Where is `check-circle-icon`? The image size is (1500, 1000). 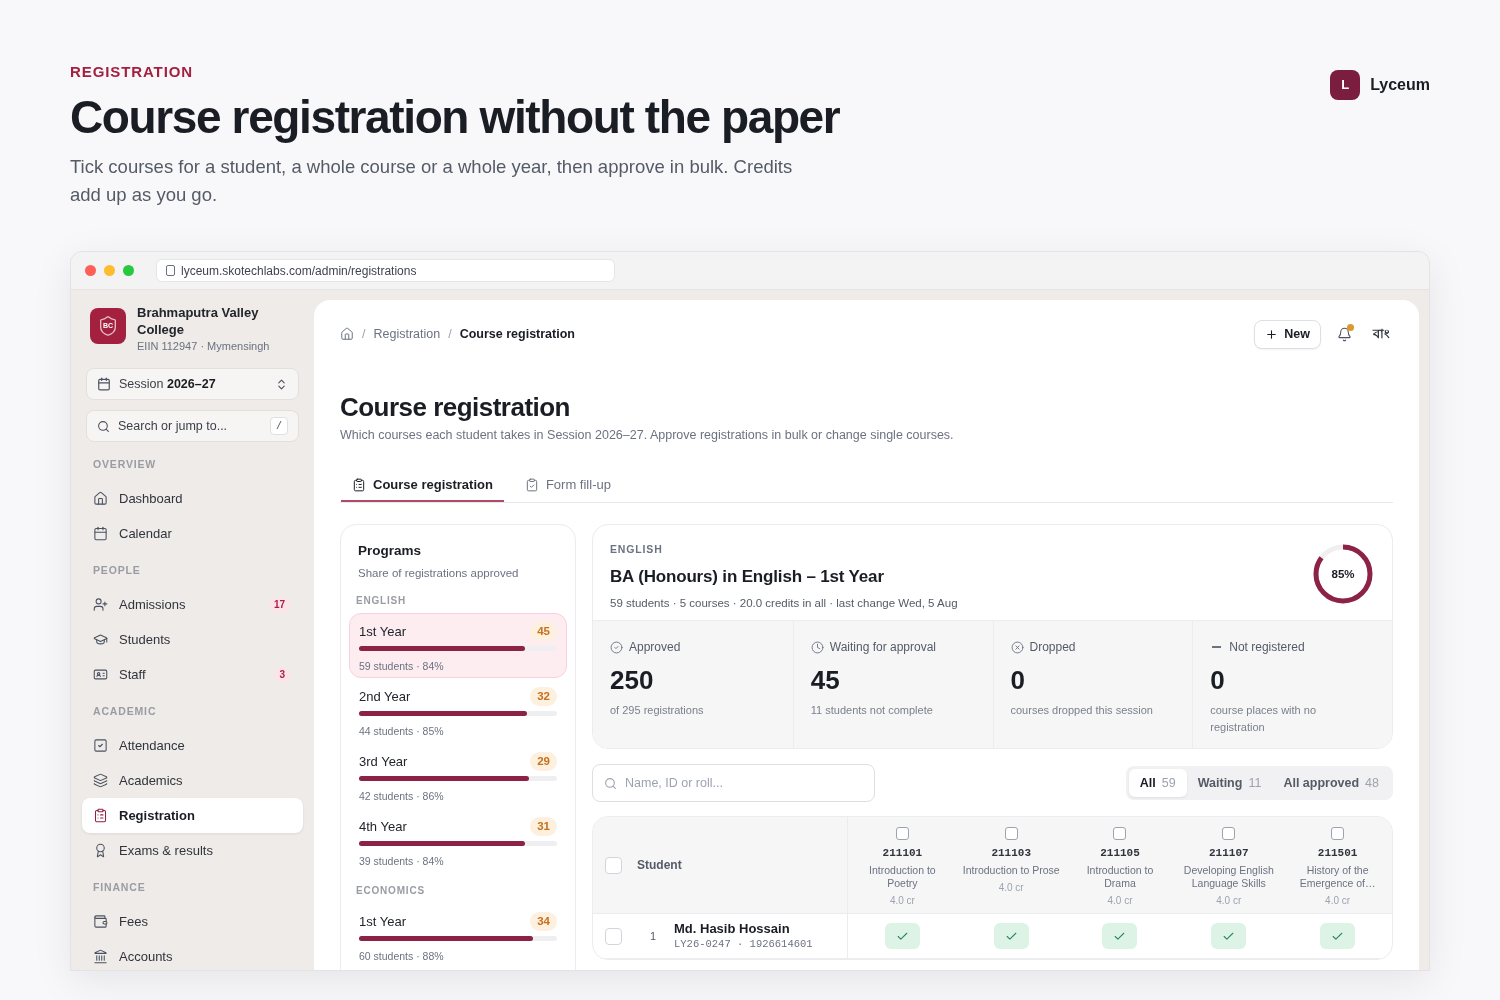
check-circle-icon is located at coordinates (616, 647).